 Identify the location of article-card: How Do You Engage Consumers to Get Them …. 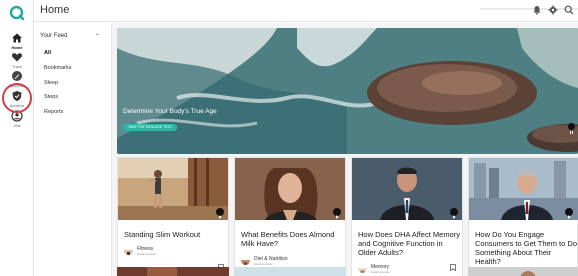
(523, 216).